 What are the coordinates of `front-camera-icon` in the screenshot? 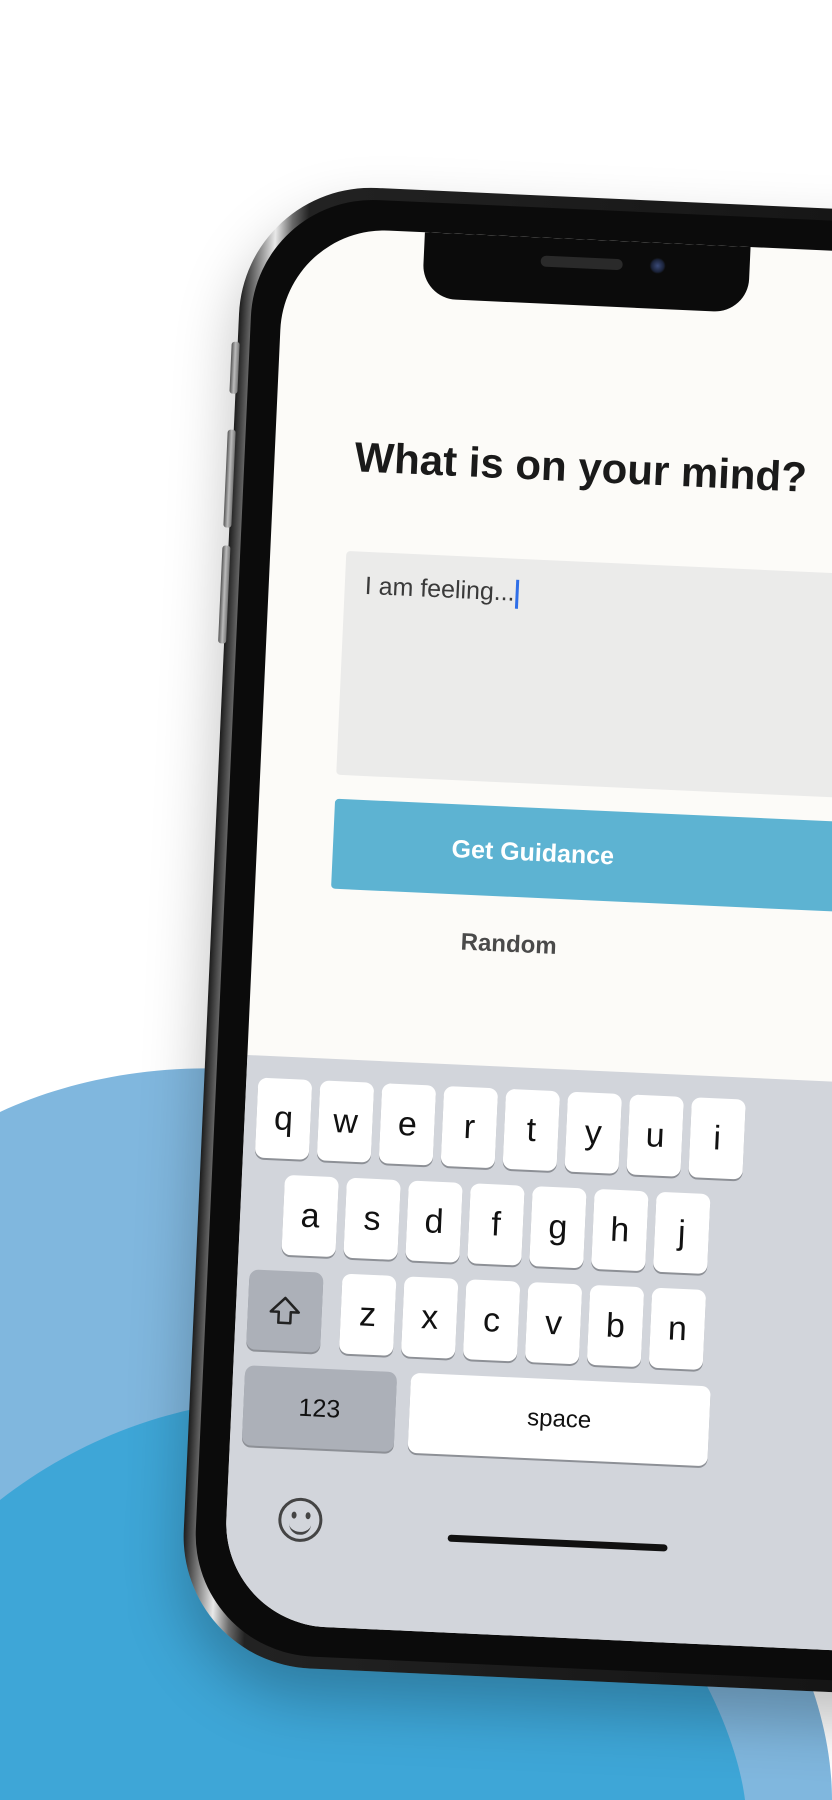 It's located at (657, 266).